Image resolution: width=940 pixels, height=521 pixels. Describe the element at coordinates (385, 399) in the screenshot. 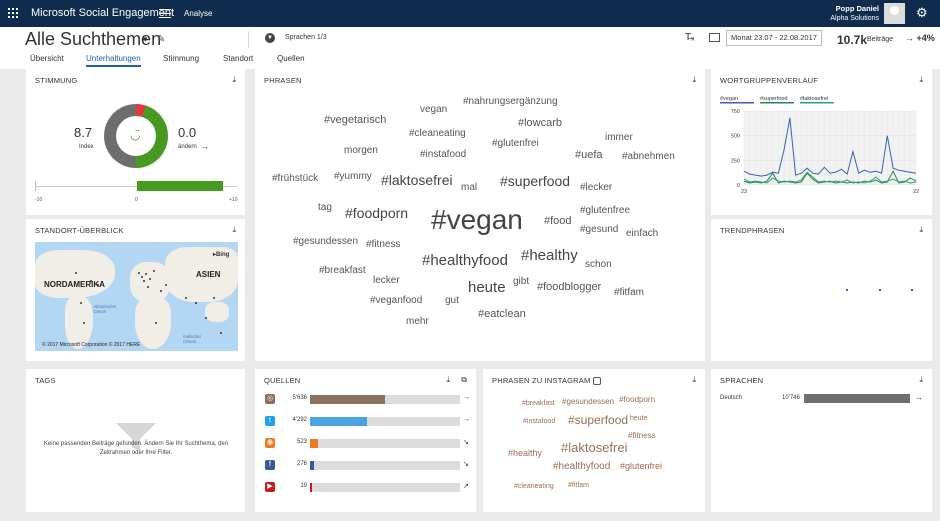

I see `source-bar` at that location.